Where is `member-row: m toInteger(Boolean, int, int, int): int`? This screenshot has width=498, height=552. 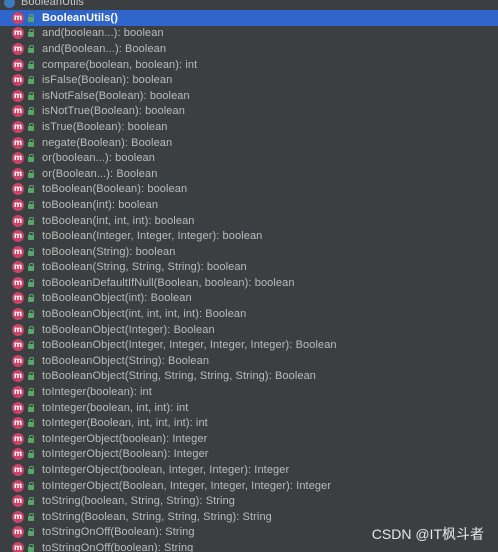
member-row: m toInteger(Boolean, int, int, int): int is located at coordinates (249, 423).